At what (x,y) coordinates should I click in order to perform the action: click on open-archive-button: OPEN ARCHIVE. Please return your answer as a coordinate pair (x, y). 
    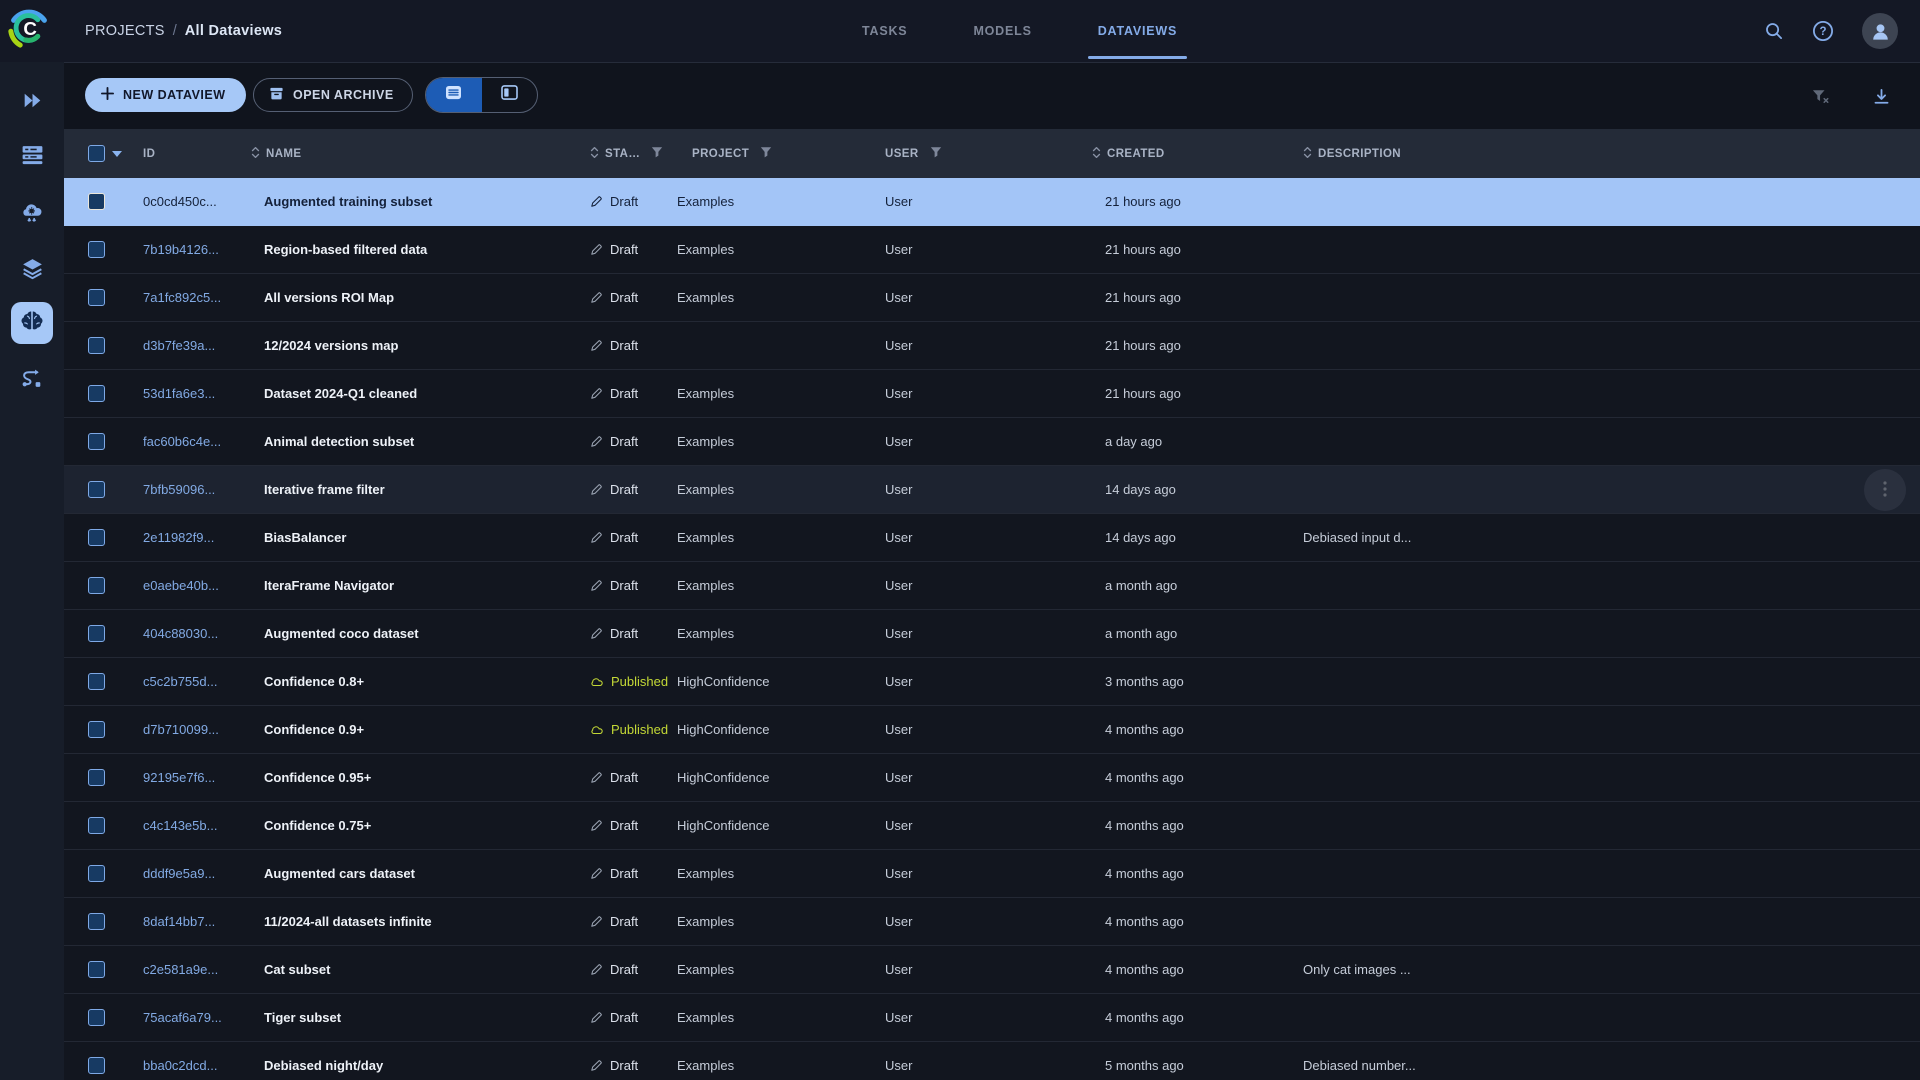
    Looking at the image, I should click on (333, 95).